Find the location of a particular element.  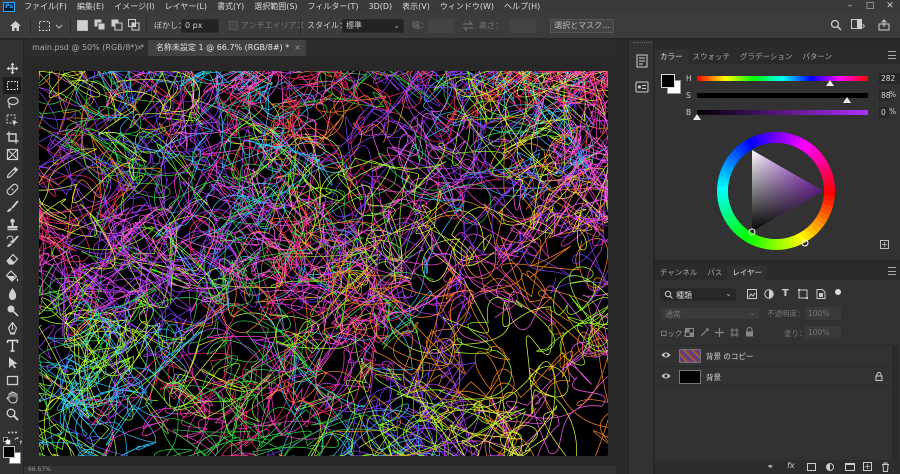

filter-adjustment-icon is located at coordinates (769, 295).